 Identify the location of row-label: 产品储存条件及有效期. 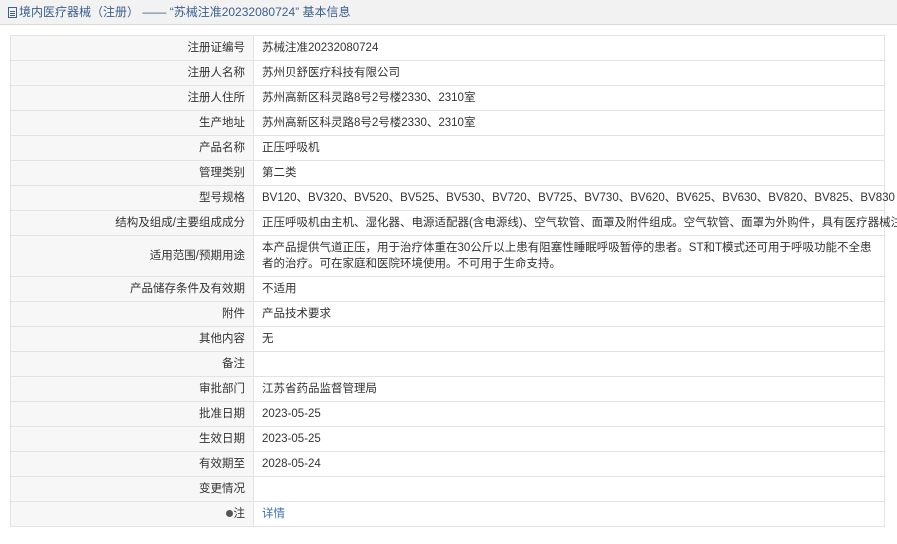
(132, 289).